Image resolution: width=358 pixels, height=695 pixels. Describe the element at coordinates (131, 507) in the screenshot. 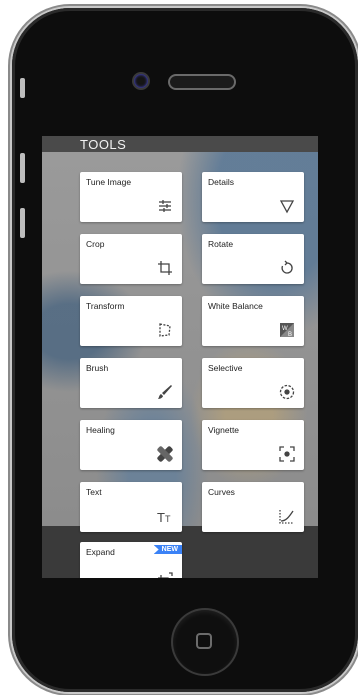

I see `tool-card-text: Text T T` at that location.